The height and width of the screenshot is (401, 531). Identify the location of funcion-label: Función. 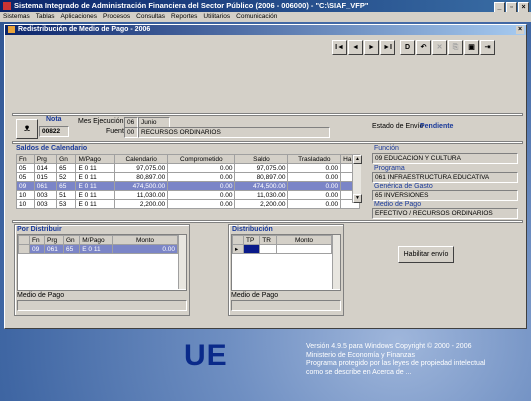
(386, 148).